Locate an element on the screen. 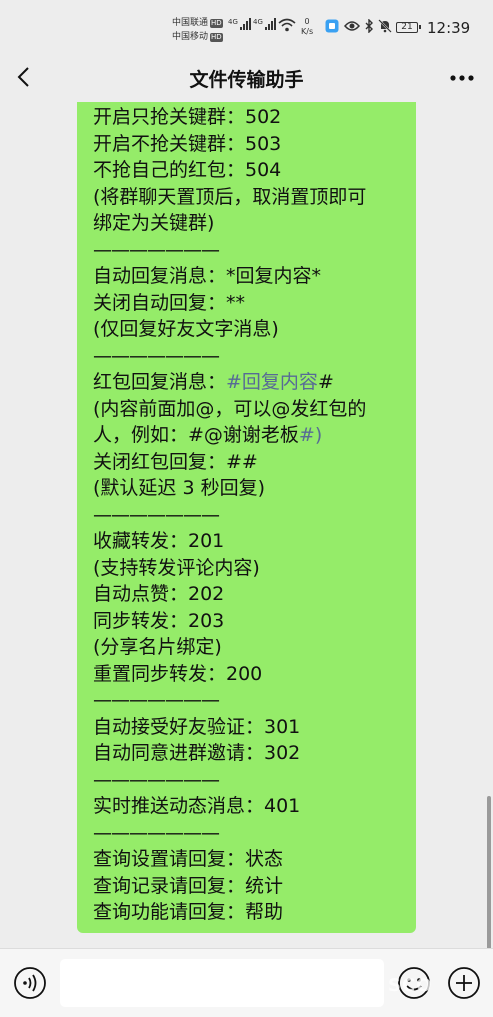 This screenshot has width=493, height=1017. message-line: 开启不抢关键群：503 is located at coordinates (187, 143).